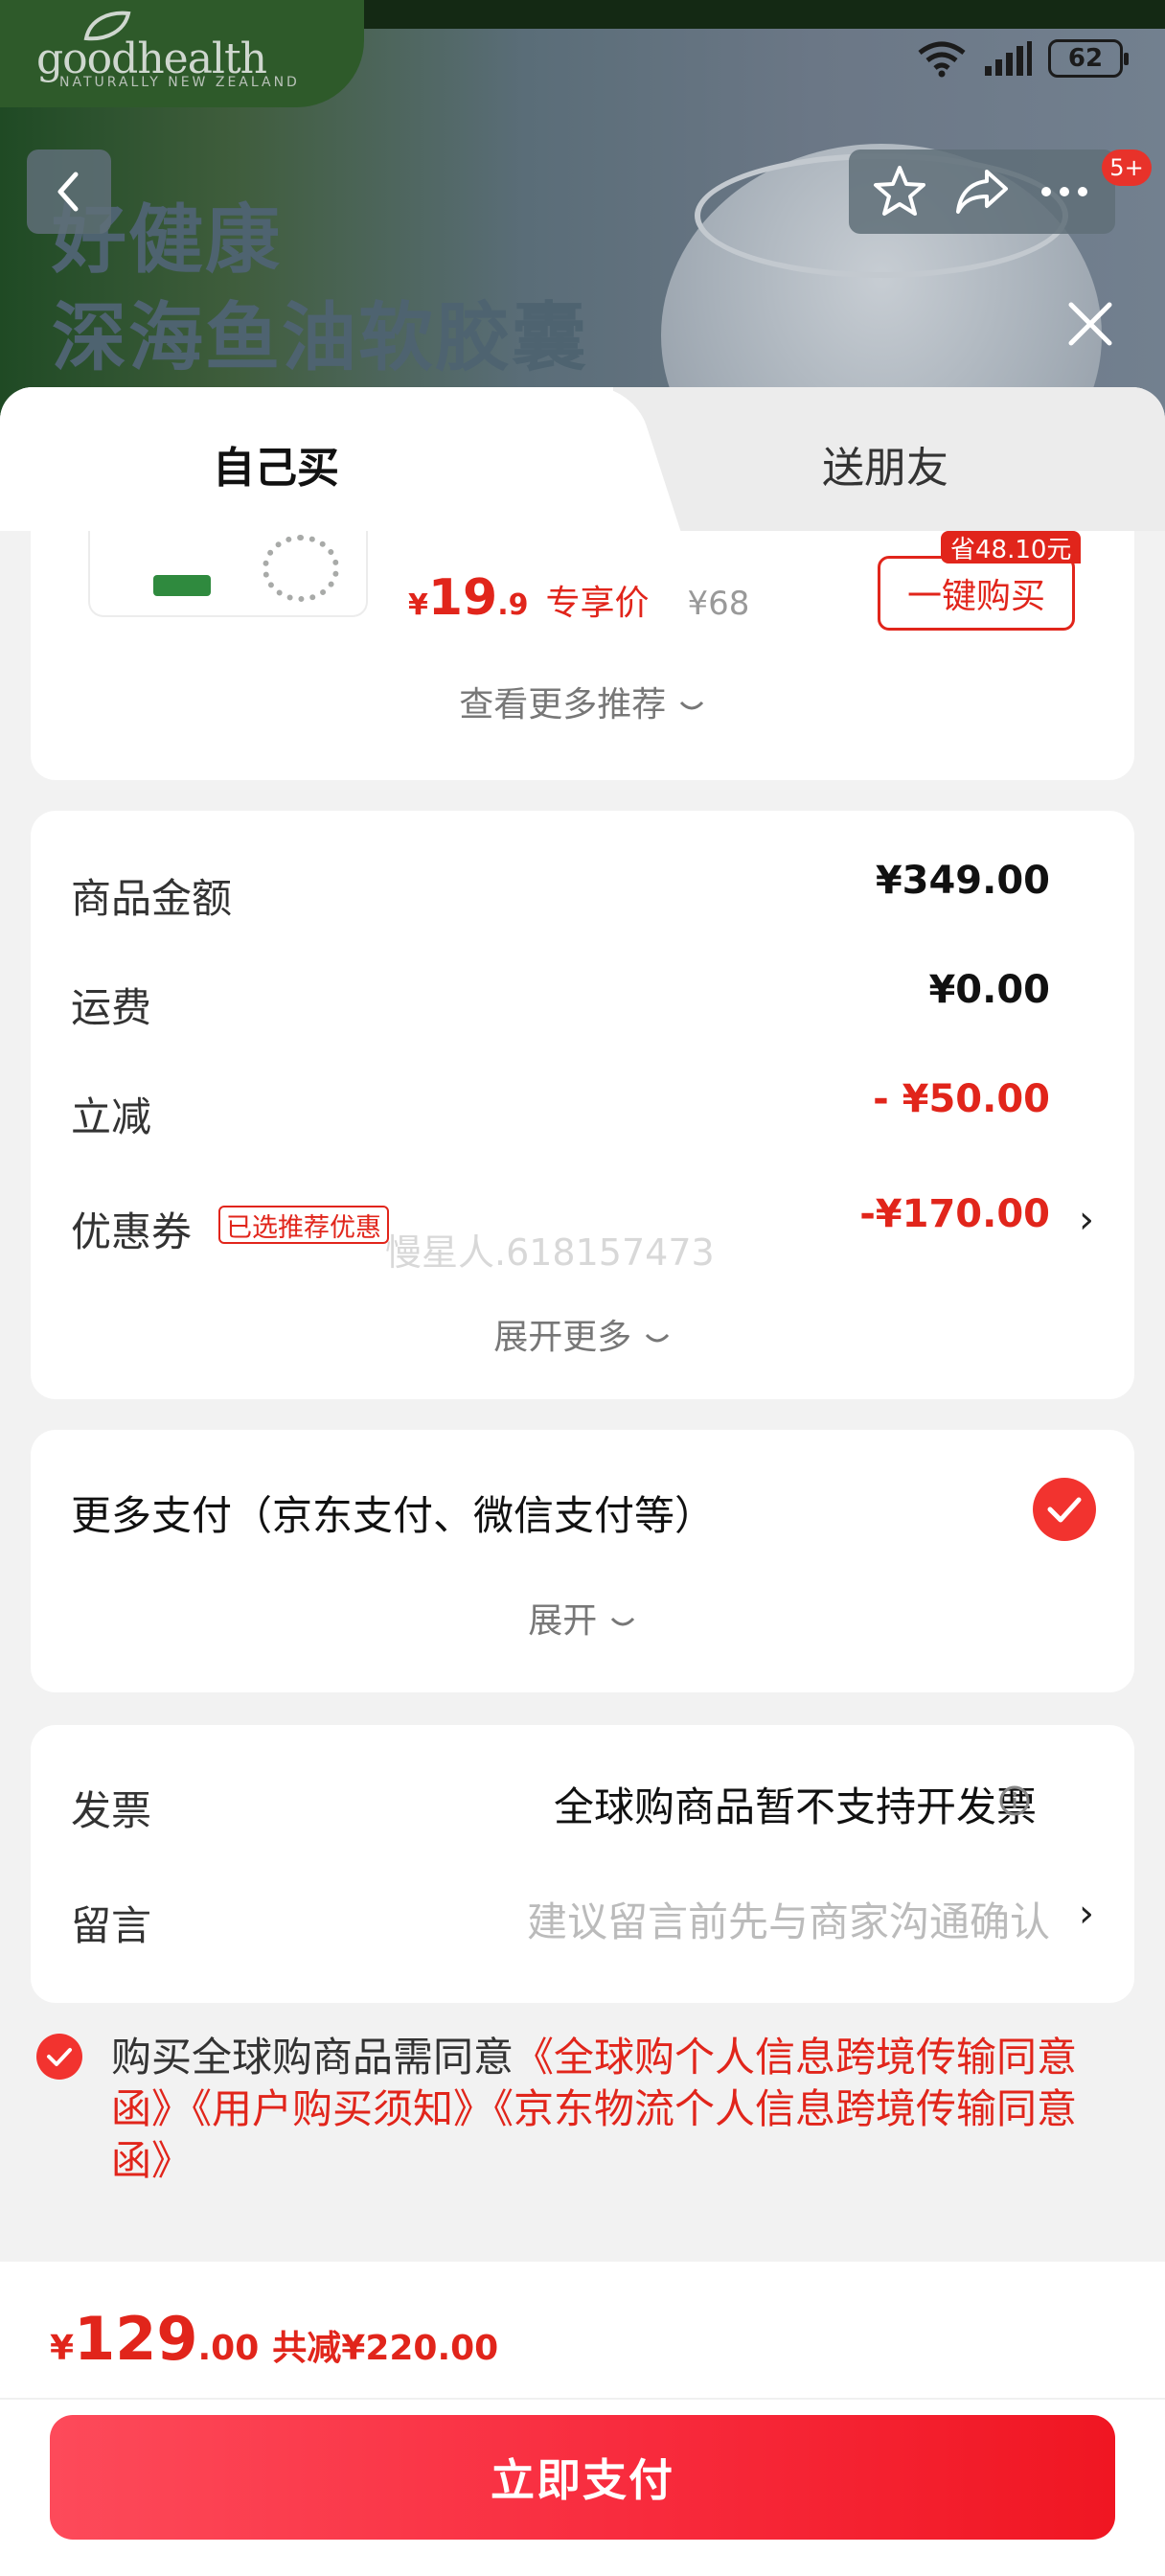 This screenshot has height=2576, width=1165. What do you see at coordinates (228, 574) in the screenshot?
I see `recommended-product-image` at bounding box center [228, 574].